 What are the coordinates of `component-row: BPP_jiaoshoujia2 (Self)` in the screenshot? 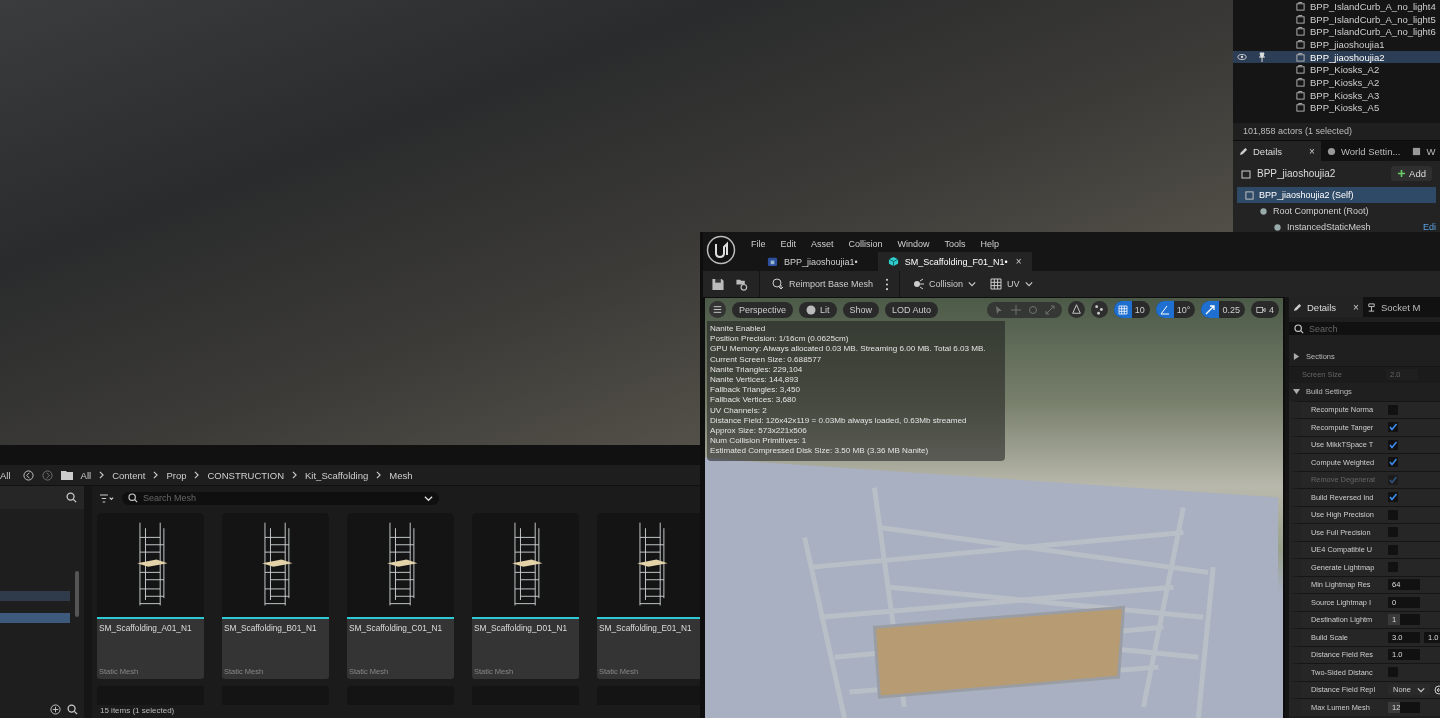 It's located at (1336, 195).